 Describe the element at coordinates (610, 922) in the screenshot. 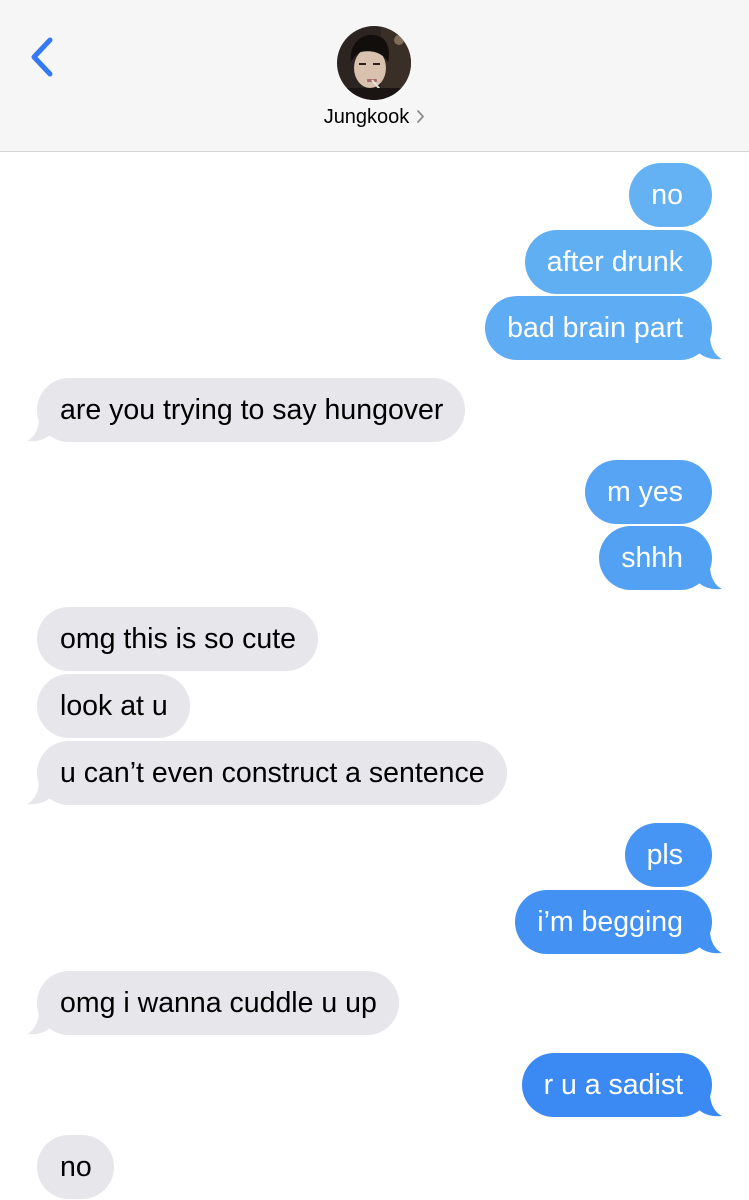

I see `message-text: i’m begging` at that location.